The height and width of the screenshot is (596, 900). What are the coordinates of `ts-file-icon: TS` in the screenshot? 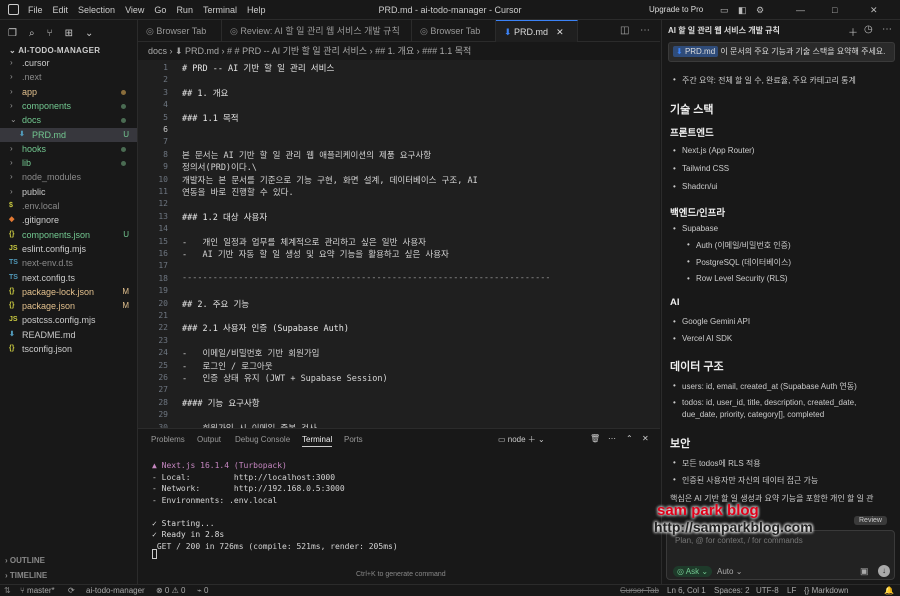 It's located at (13, 263).